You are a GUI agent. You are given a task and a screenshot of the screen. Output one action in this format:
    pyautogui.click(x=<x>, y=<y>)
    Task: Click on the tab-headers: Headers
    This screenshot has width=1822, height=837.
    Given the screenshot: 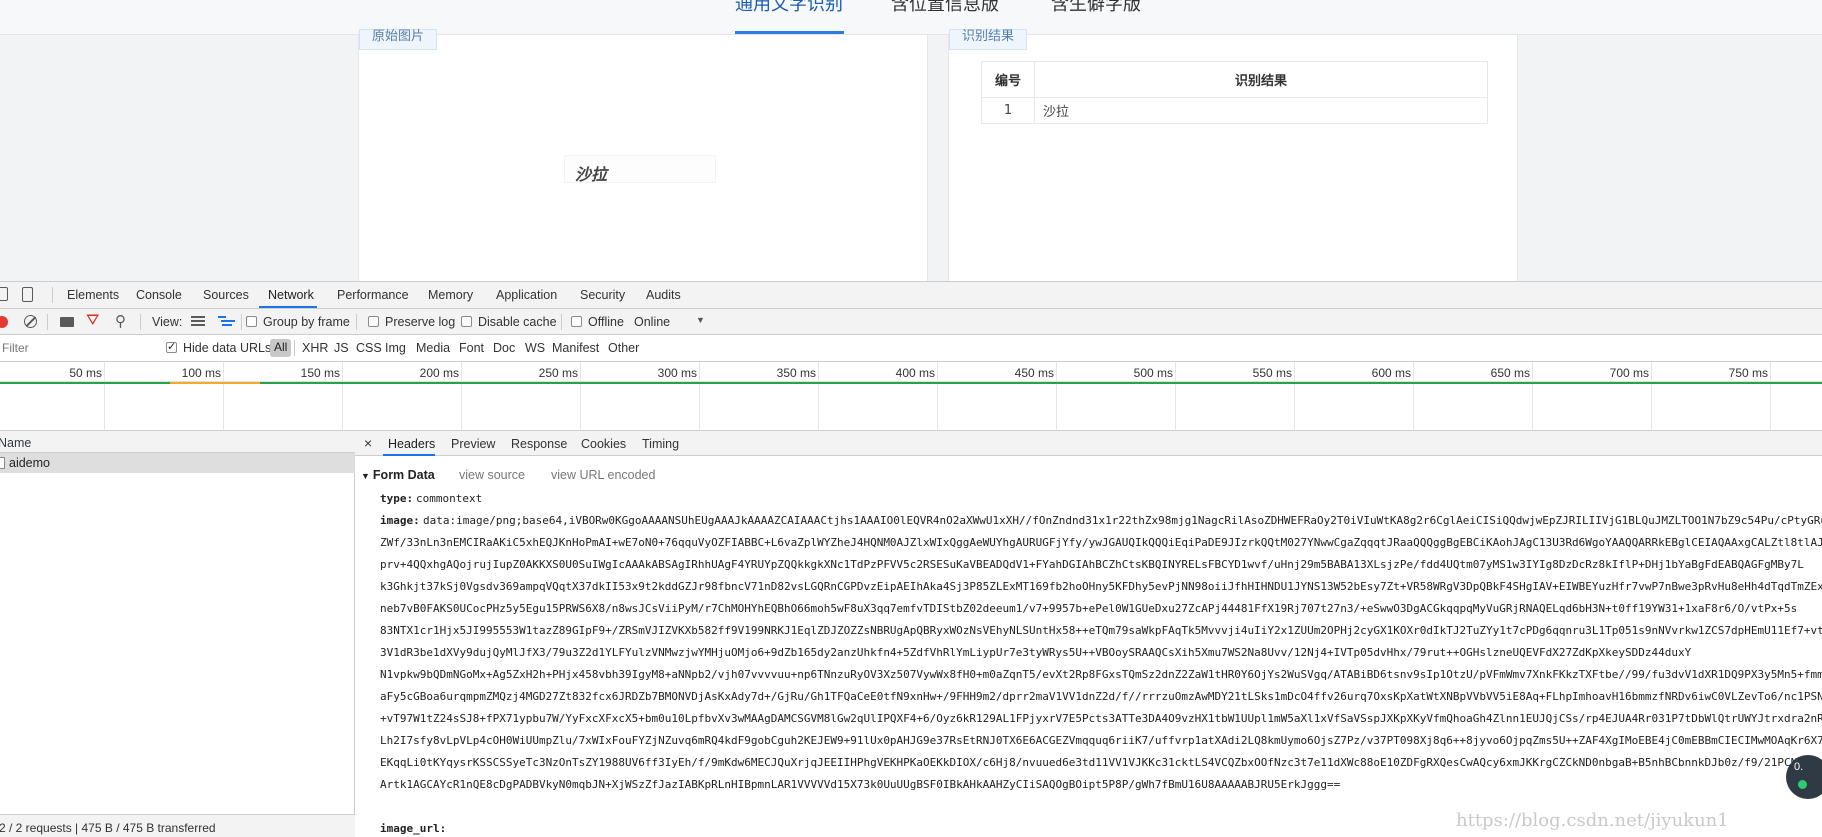 What is the action you would take?
    pyautogui.click(x=411, y=444)
    